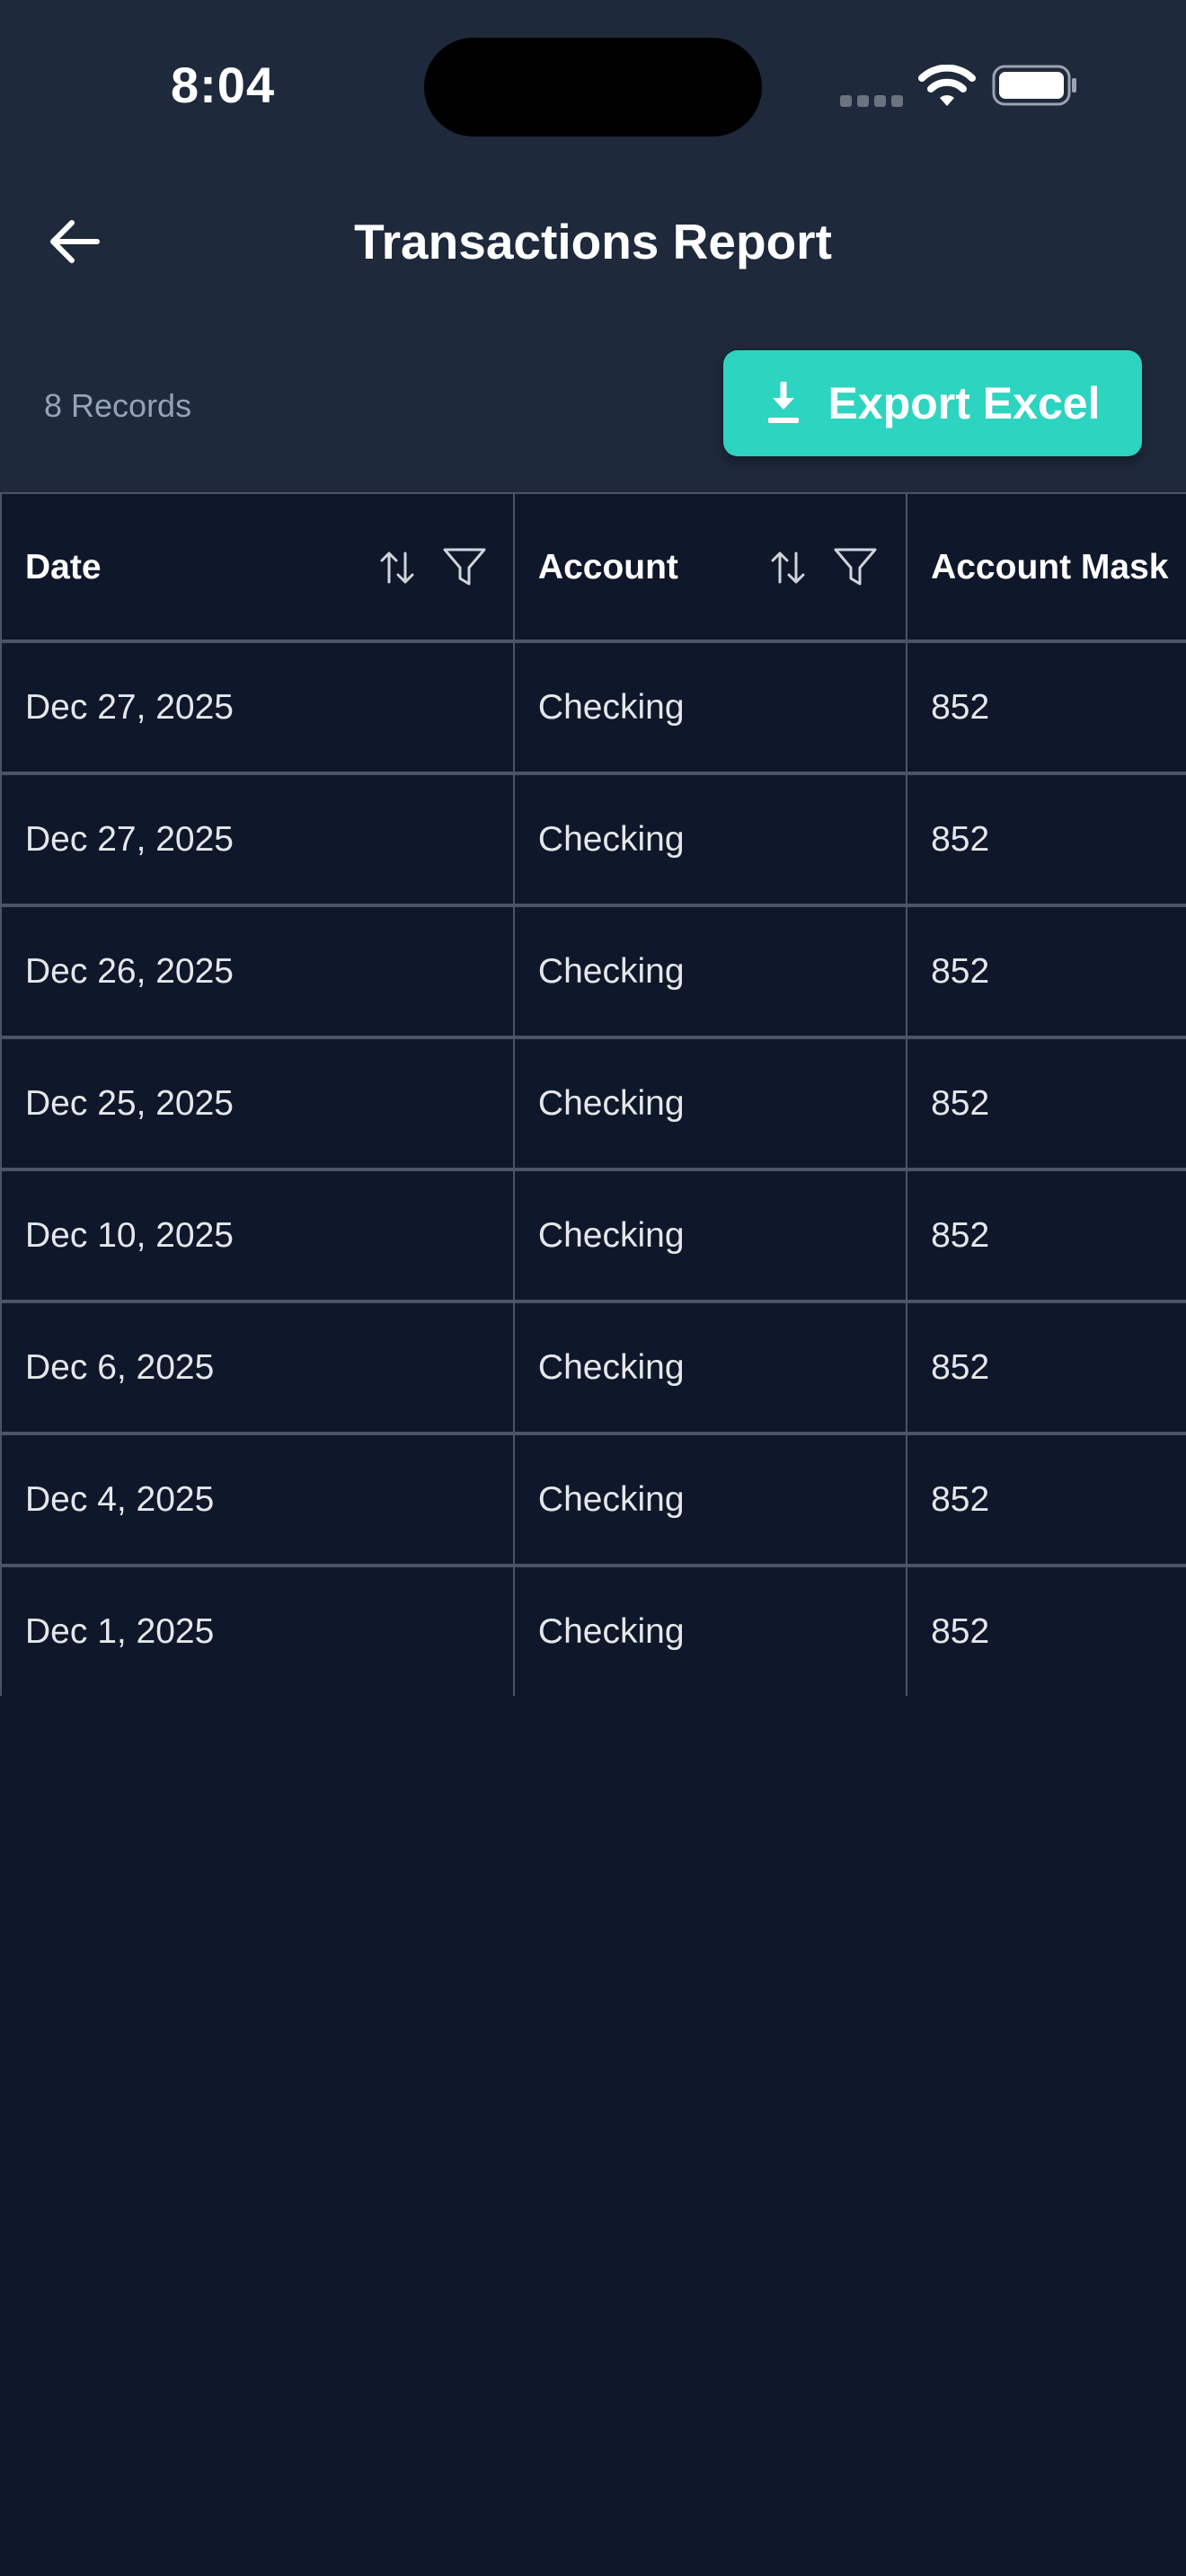 Image resolution: width=1186 pixels, height=2576 pixels. What do you see at coordinates (257, 1630) in the screenshot?
I see `date-cell: Dec 1, 2025` at bounding box center [257, 1630].